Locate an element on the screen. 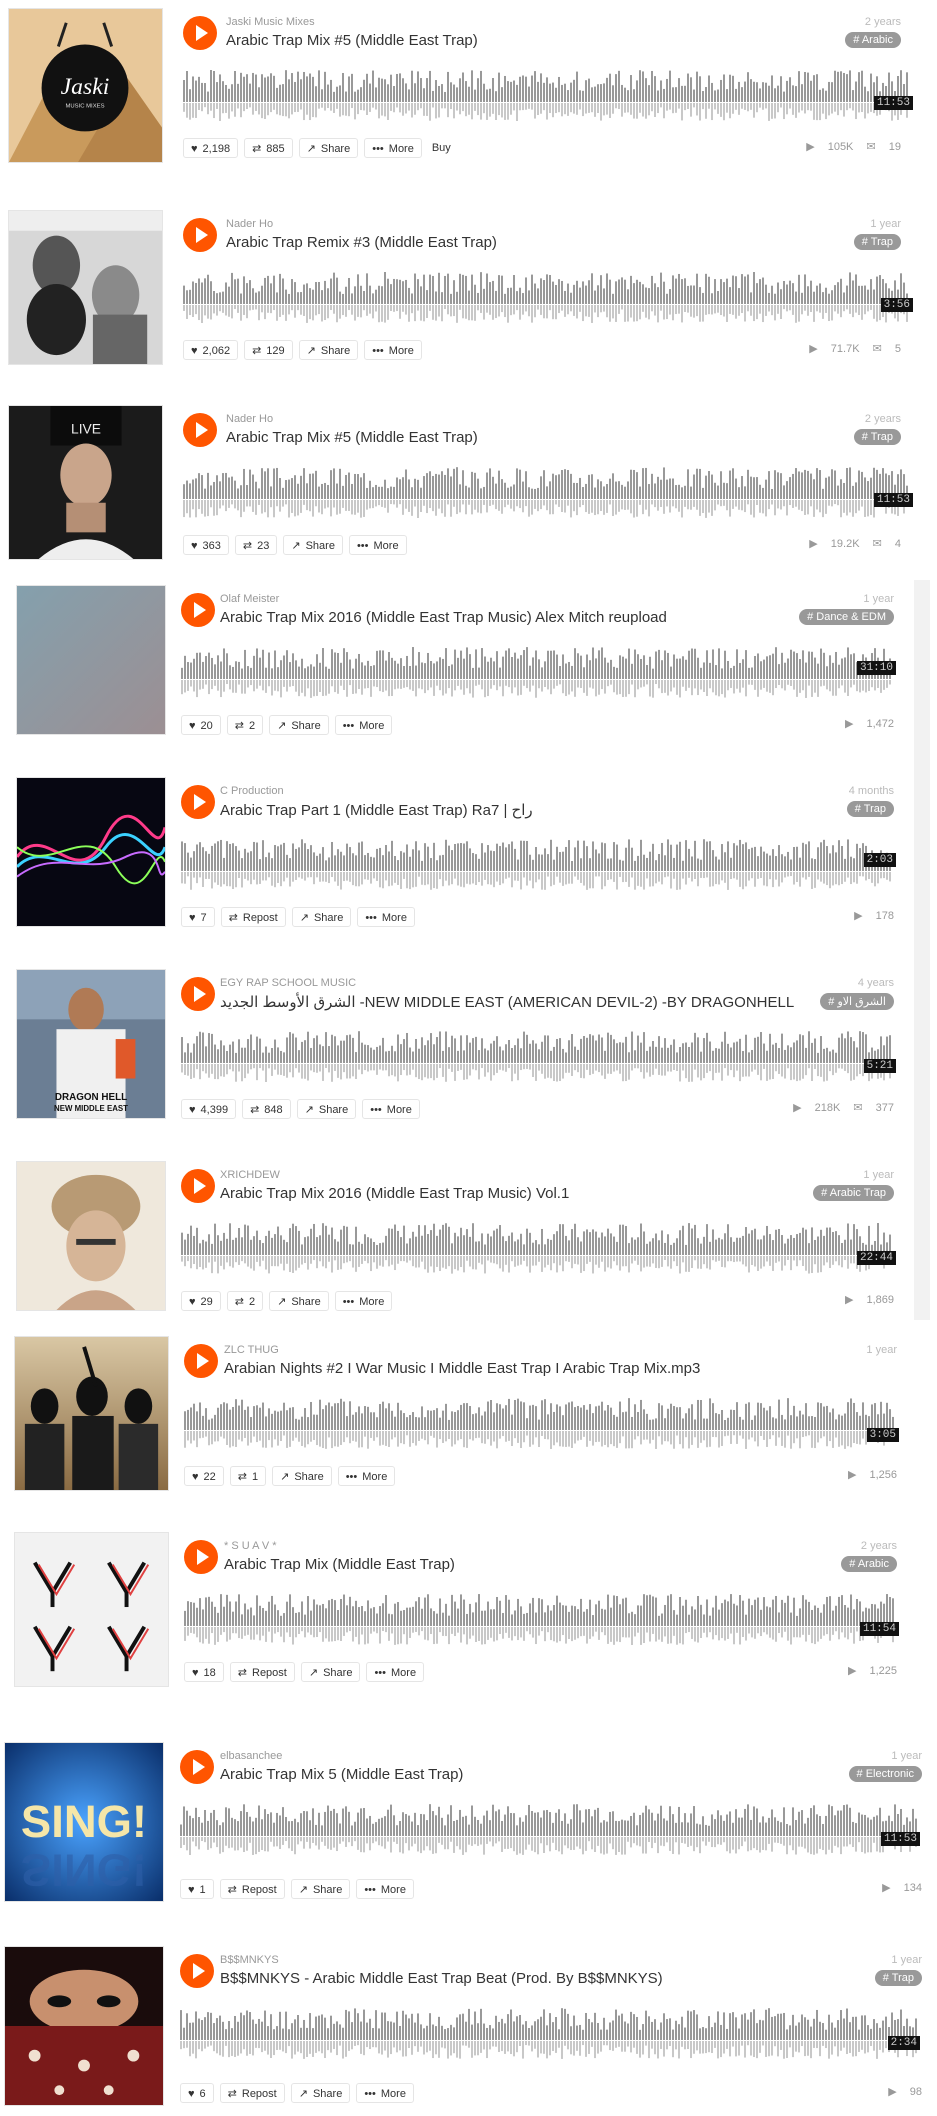  like-button: ♥ 2,198 is located at coordinates (211, 148).